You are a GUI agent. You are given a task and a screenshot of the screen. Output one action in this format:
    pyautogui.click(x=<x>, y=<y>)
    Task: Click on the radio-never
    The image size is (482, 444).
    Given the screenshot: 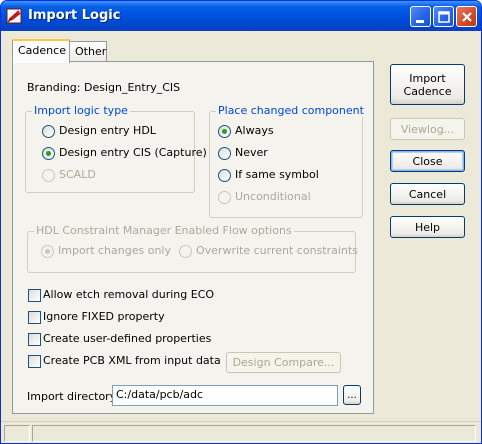 What is the action you would take?
    pyautogui.click(x=224, y=153)
    